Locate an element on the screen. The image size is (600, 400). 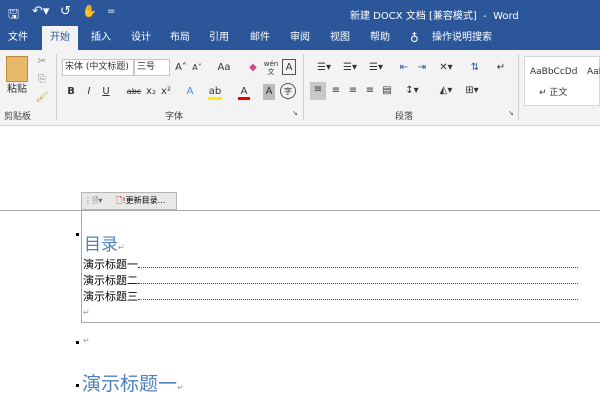
phonetic-guide-button: wén 文 is located at coordinates (271, 68).